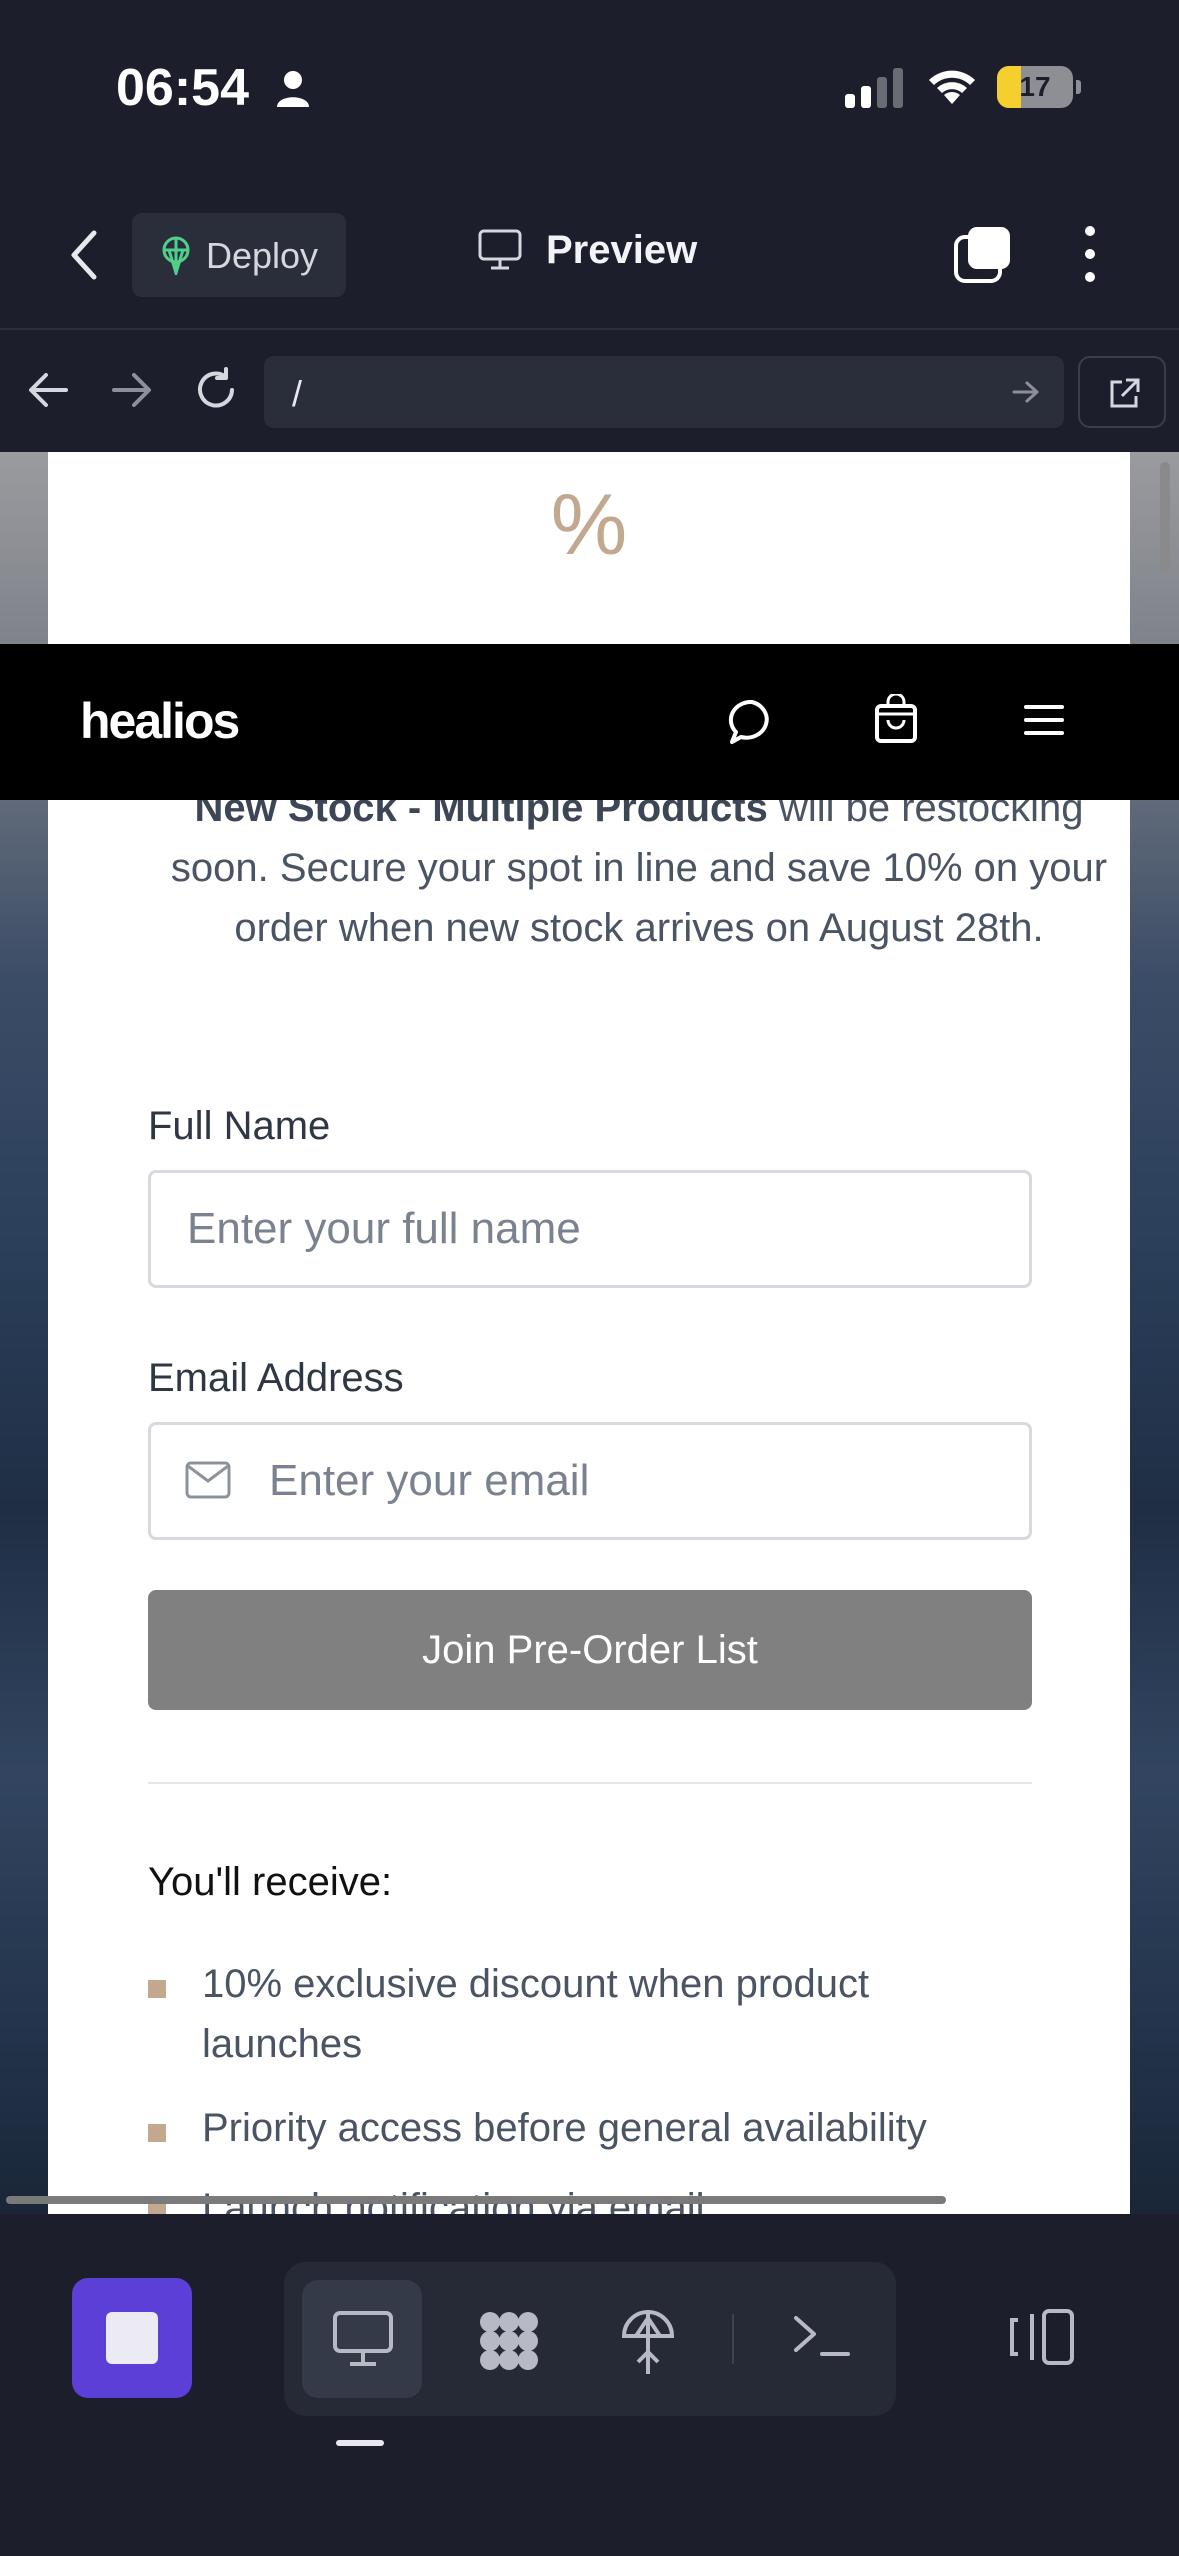 This screenshot has width=1179, height=2556. Describe the element at coordinates (1026, 392) in the screenshot. I see `go-arrow-icon` at that location.